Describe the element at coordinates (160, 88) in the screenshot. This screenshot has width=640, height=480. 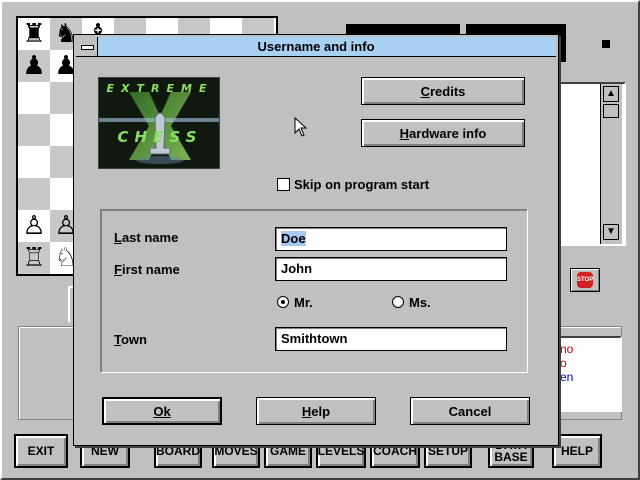
I see `logo-top-text: EXTREME` at that location.